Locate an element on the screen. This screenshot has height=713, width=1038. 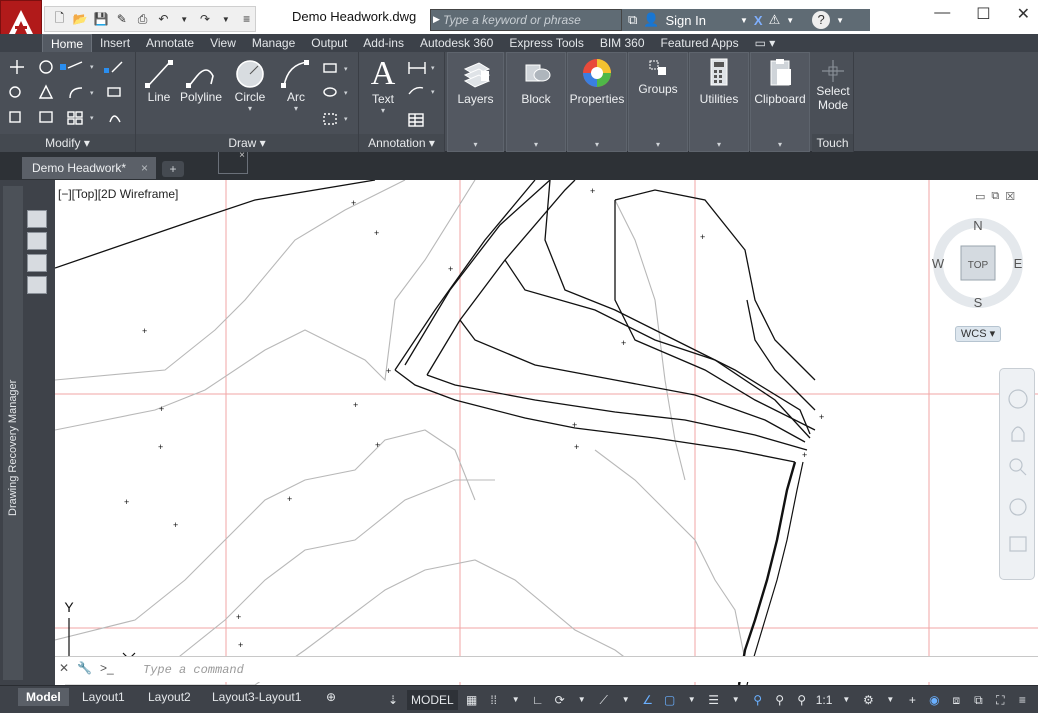
polyline-tool: Polyline is located at coordinates (201, 81).